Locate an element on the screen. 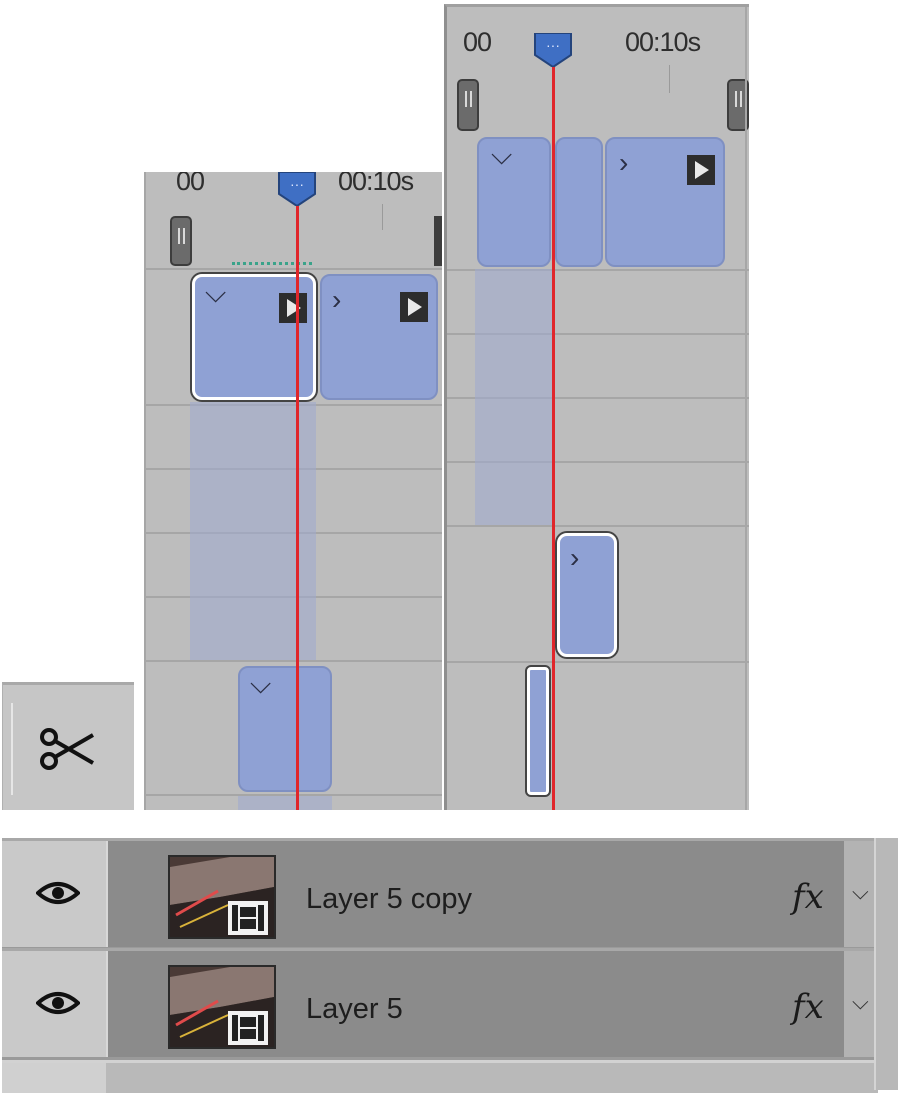 Image resolution: width=900 pixels, height=1093 pixels. visibility-cell-empty is located at coordinates (54, 1078).